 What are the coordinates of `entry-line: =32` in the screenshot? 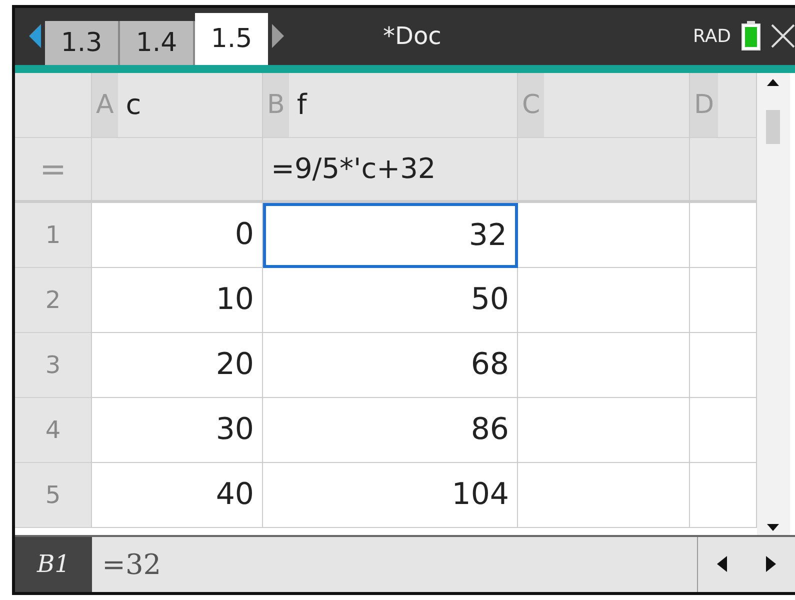 It's located at (394, 564).